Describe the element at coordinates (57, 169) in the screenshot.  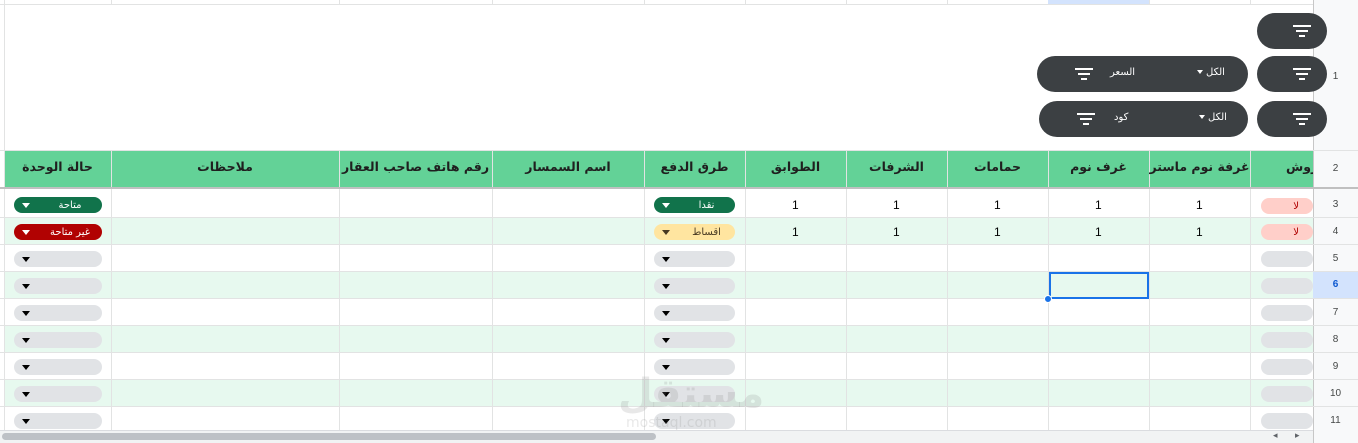
I see `header-unit-status: حالة الوحدة` at that location.